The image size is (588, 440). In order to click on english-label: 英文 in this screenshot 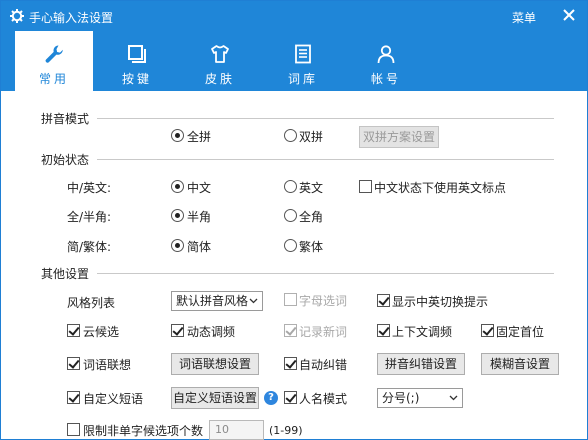, I will do `click(311, 188)`.